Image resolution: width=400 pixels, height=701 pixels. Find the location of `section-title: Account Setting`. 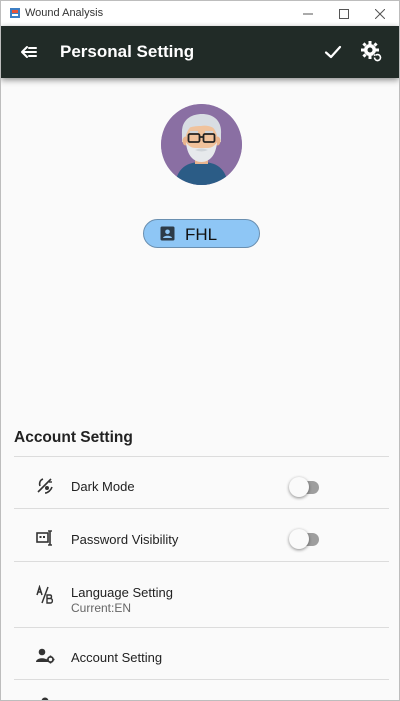

section-title: Account Setting is located at coordinates (73, 437).